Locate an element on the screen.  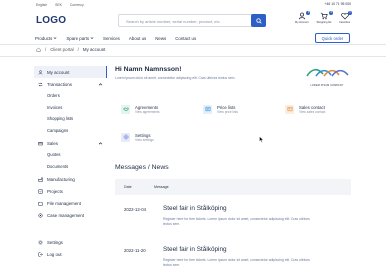
shopping-list-label: Shopping list is located at coordinates (324, 22).